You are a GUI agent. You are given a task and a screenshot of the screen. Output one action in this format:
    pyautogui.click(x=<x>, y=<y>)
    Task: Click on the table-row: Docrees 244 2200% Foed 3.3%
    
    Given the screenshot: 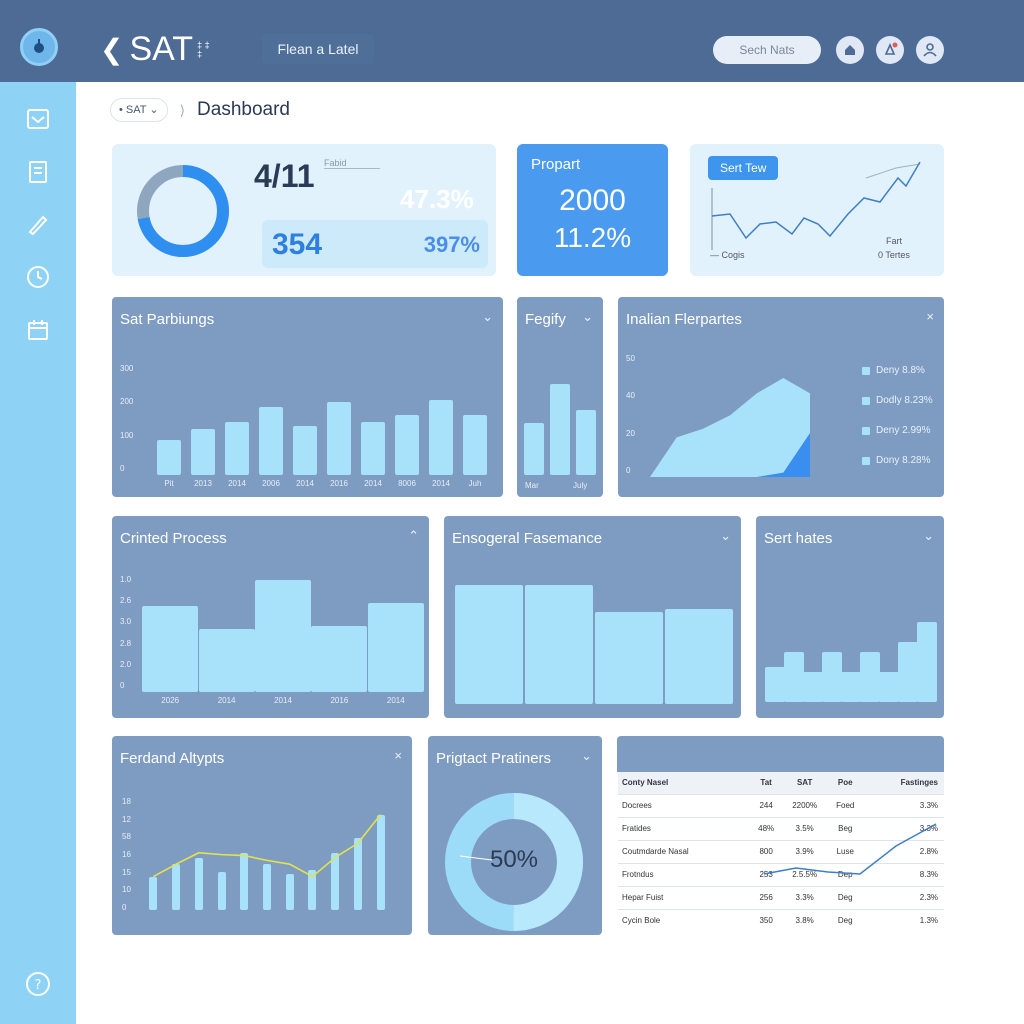 What is the action you would take?
    pyautogui.click(x=781, y=805)
    